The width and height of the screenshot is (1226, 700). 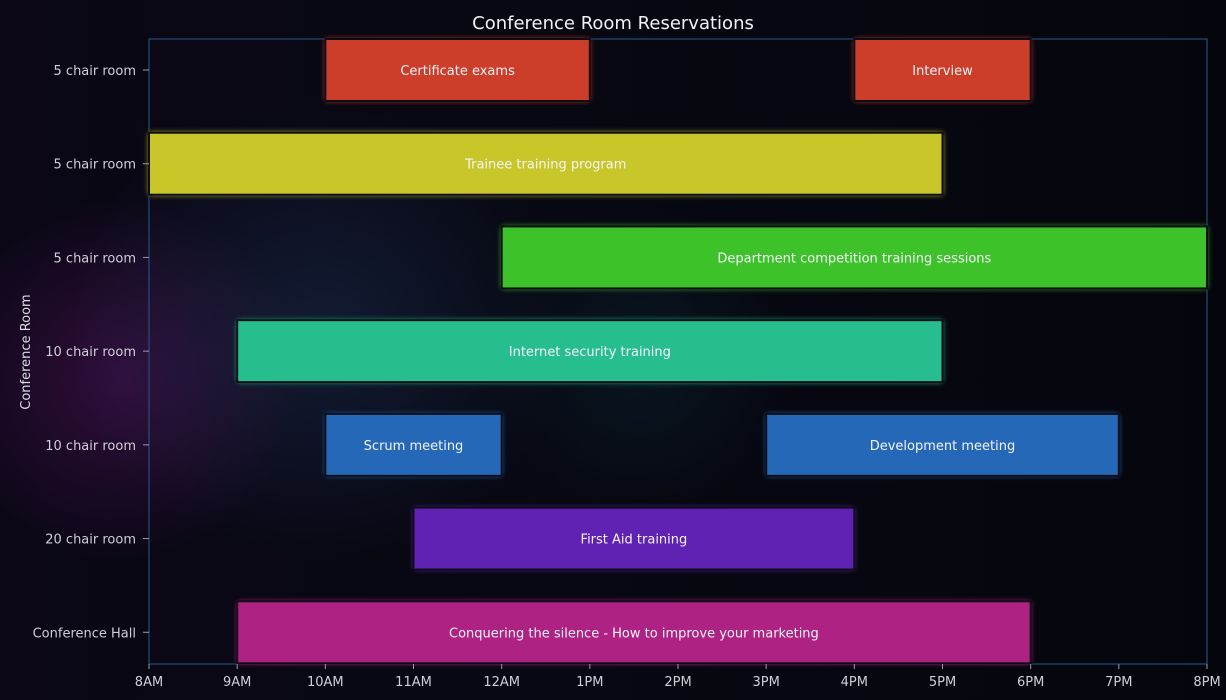 I want to click on reservation-bar: Interview, so click(x=942, y=70).